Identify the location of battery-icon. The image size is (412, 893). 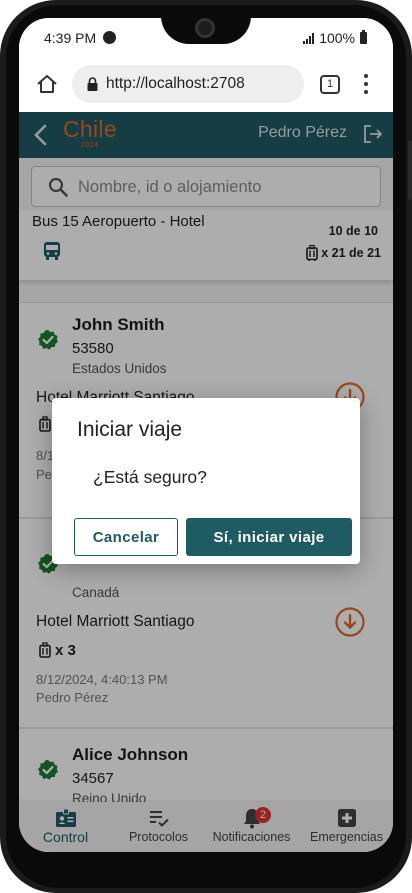
(363, 37).